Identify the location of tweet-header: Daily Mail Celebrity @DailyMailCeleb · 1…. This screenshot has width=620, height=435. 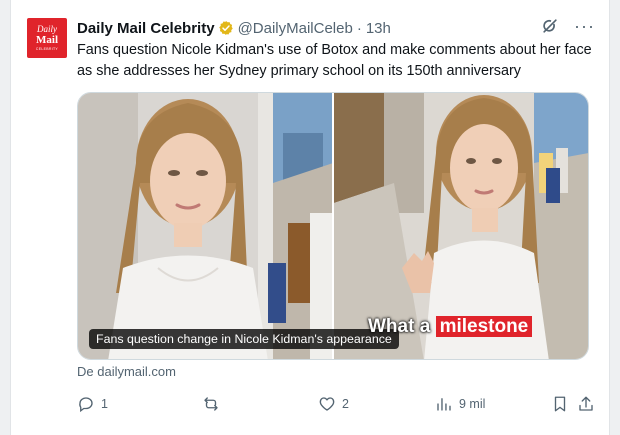
(234, 28).